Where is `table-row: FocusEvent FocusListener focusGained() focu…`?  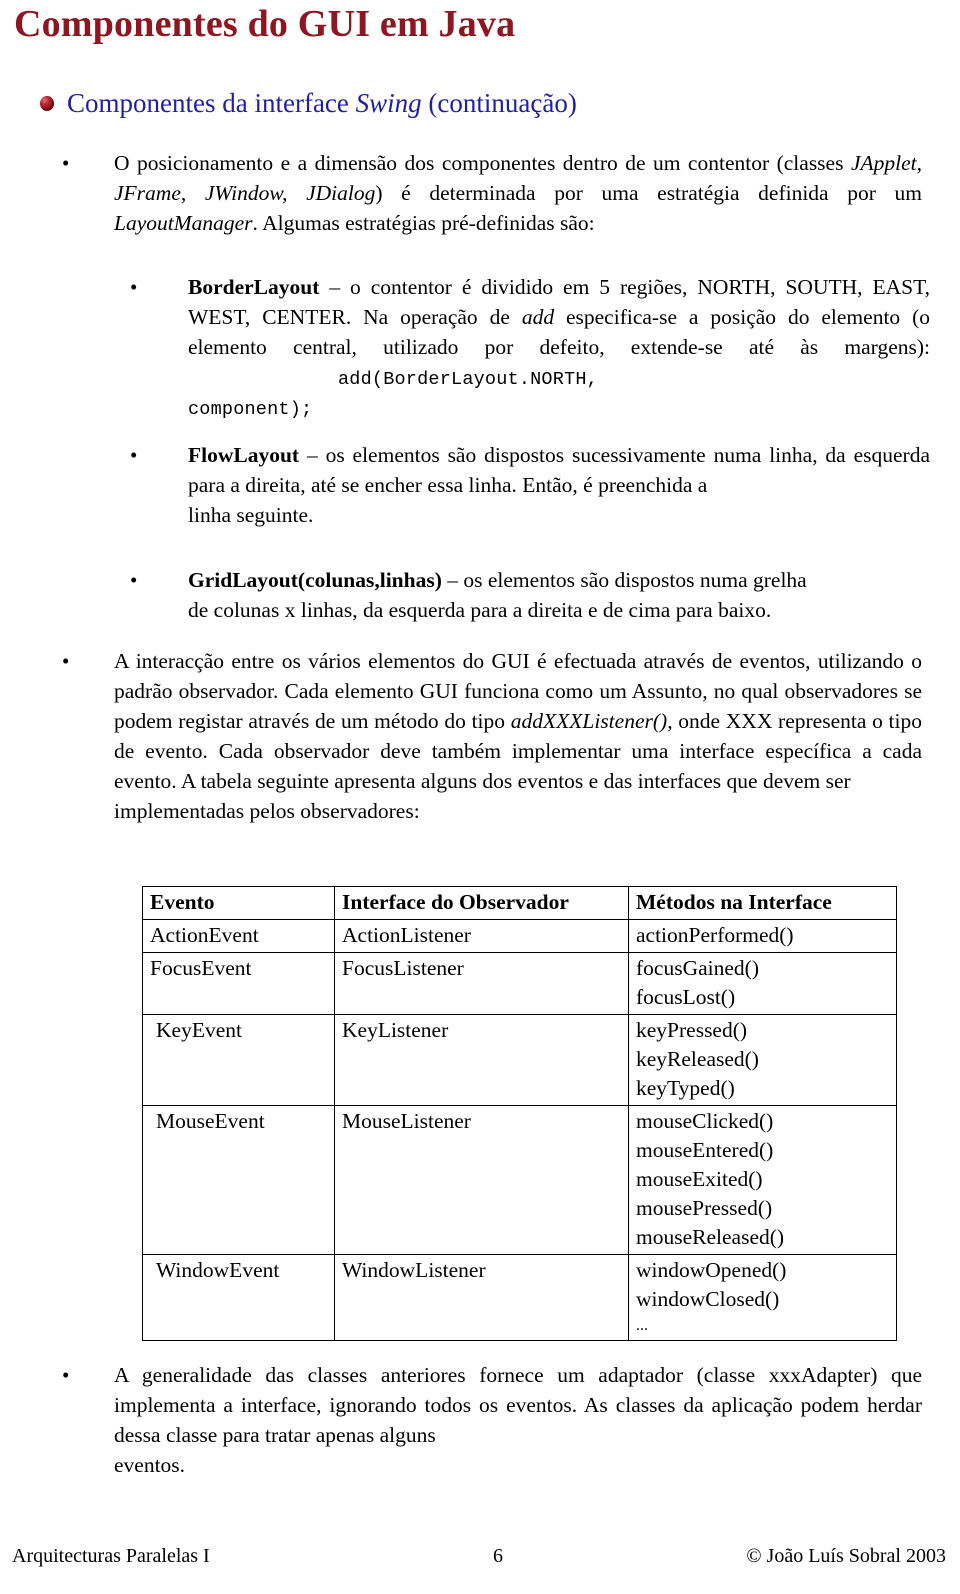 table-row: FocusEvent FocusListener focusGained() focu… is located at coordinates (519, 983).